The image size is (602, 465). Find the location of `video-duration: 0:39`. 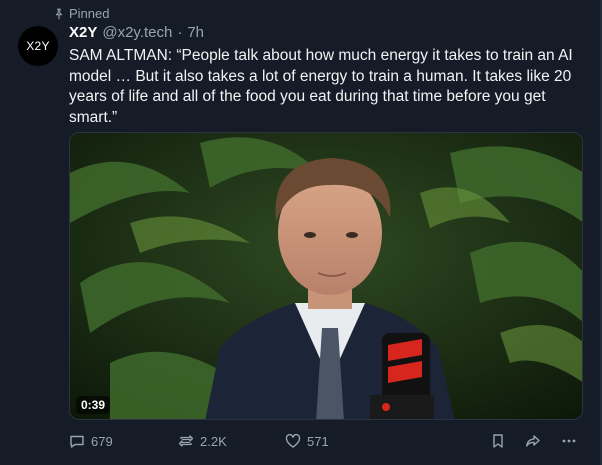

video-duration: 0:39 is located at coordinates (93, 405).